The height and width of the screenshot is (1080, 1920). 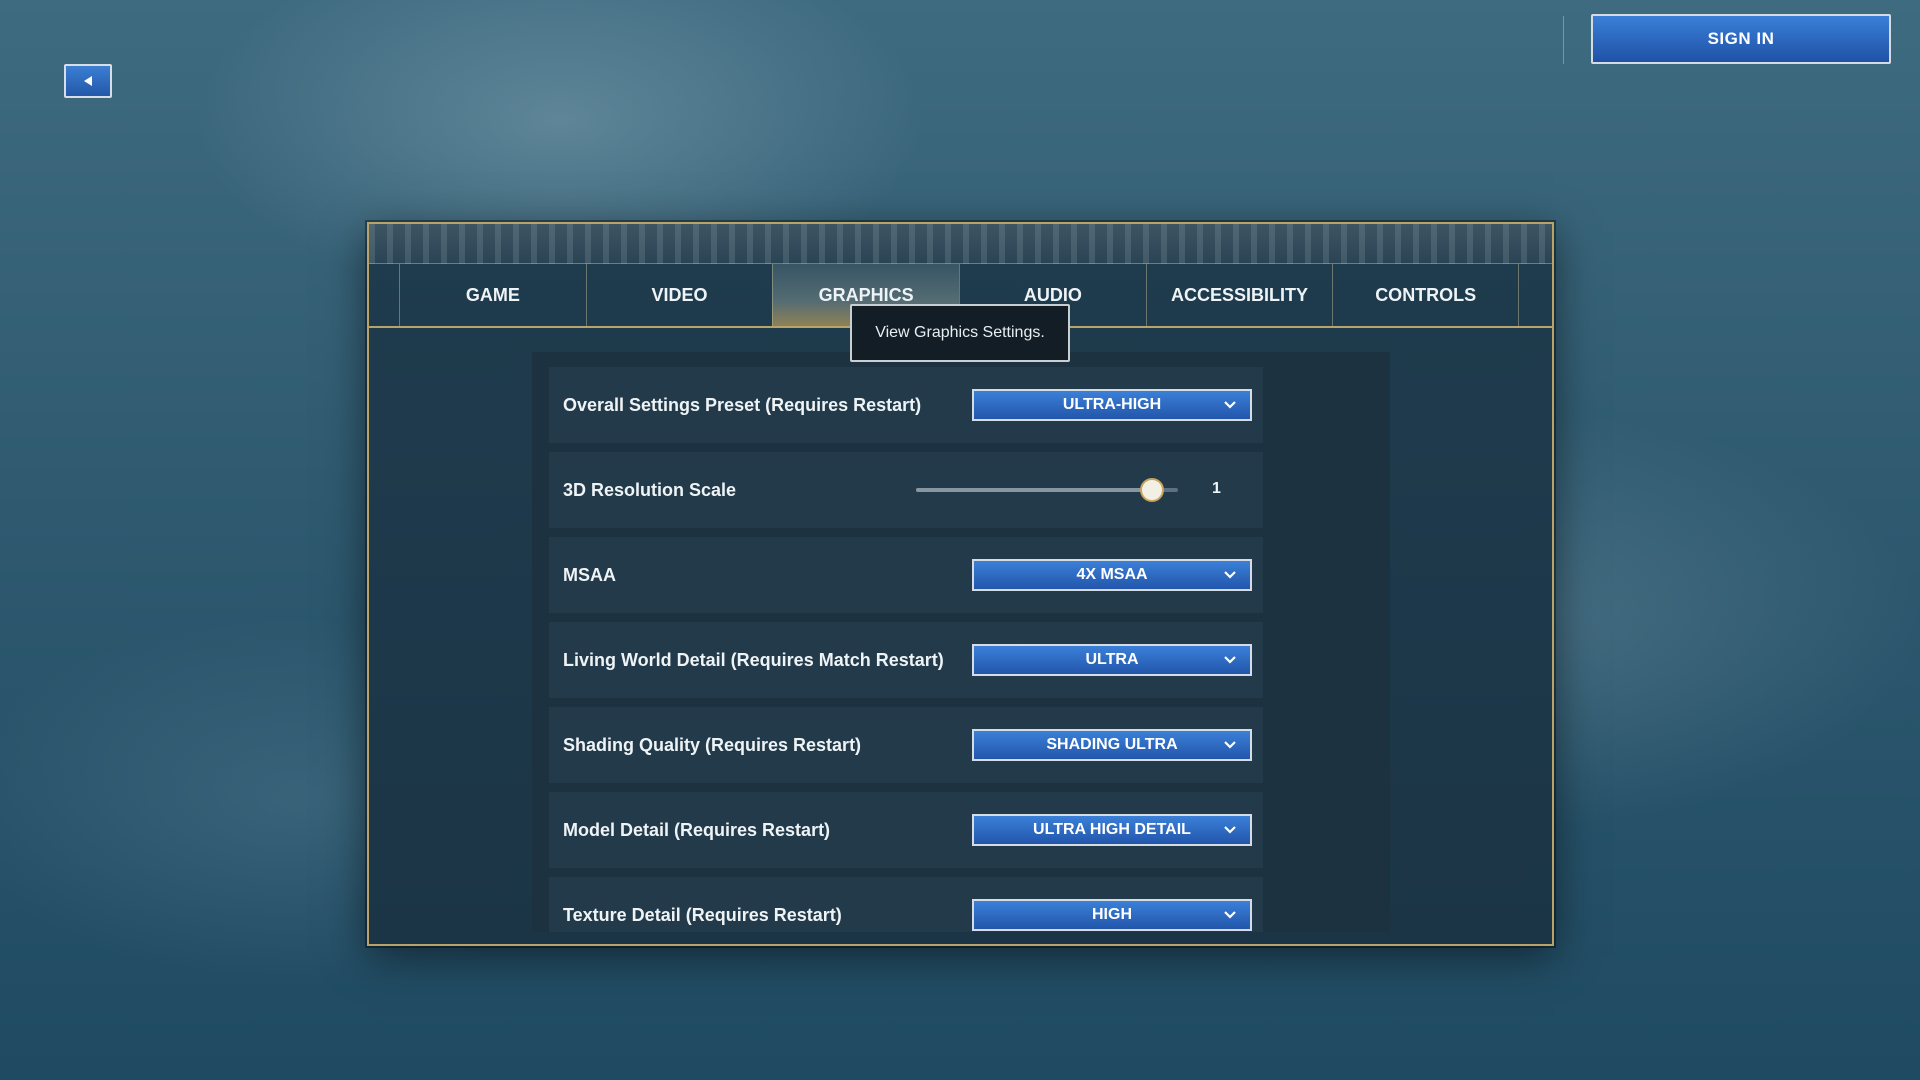 I want to click on dropdown-value: ULTRA HIGH DETAIL, so click(x=1112, y=829).